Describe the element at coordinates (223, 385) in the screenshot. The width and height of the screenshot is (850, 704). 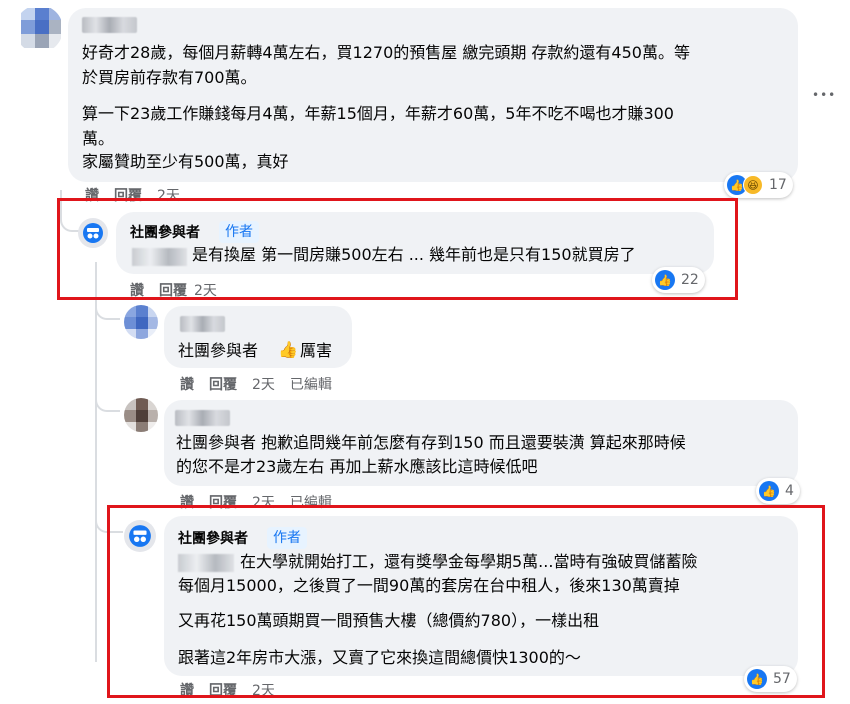
I see `reply-link: 回覆` at that location.